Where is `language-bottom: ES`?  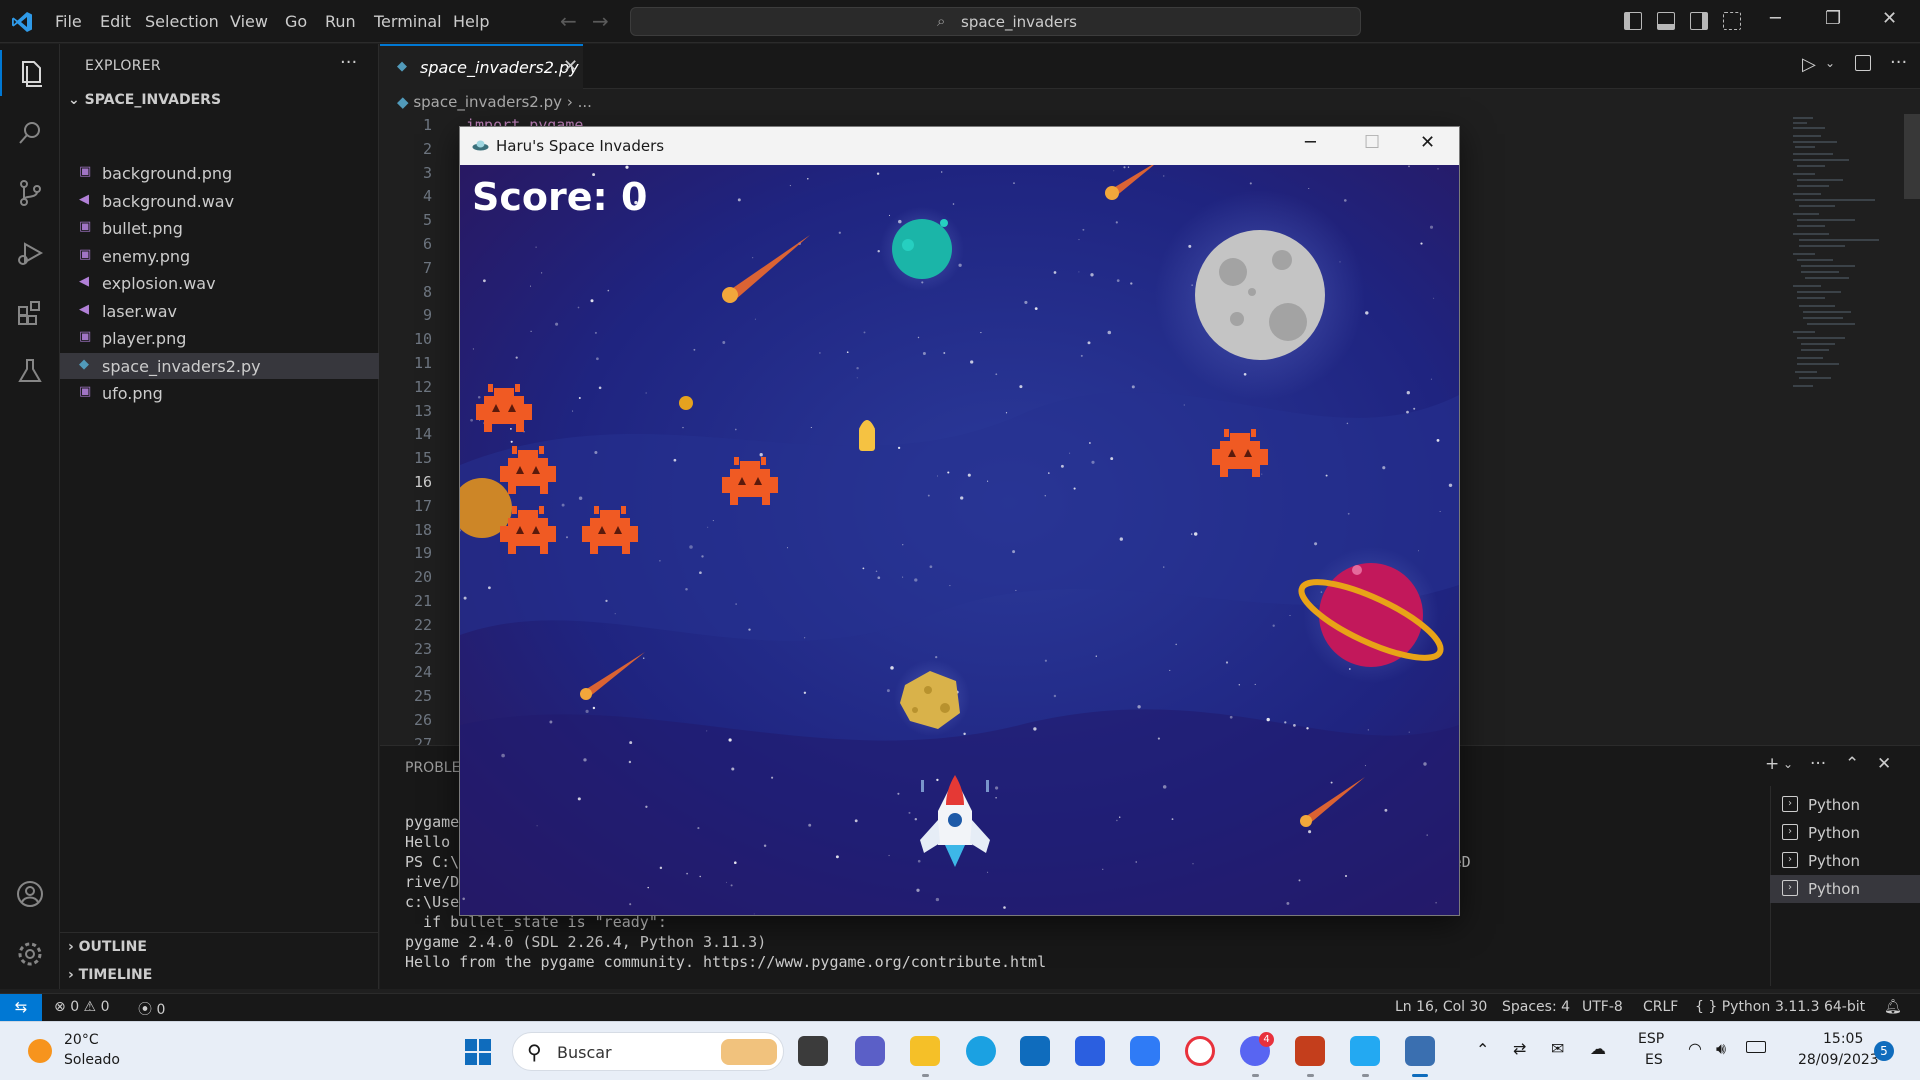 language-bottom: ES is located at coordinates (1654, 1060).